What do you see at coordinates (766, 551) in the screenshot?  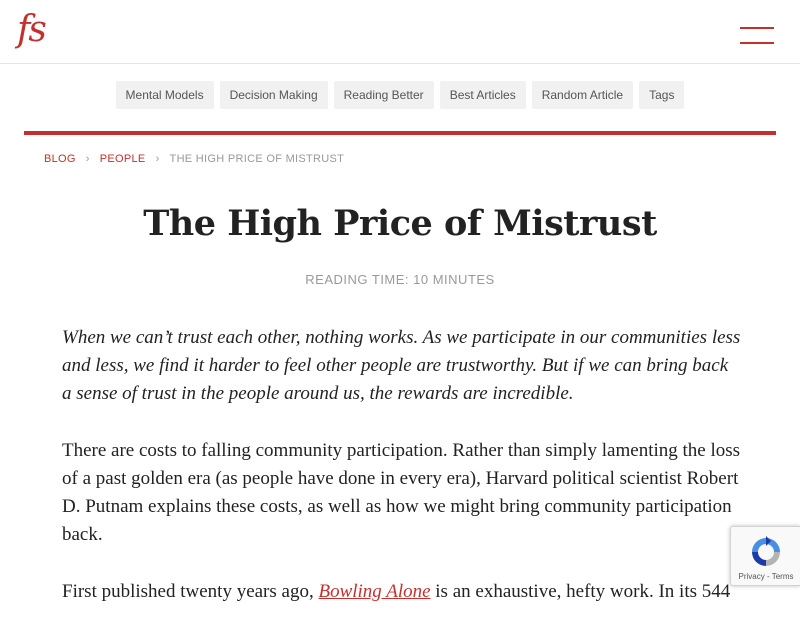 I see `recaptcha-icon` at bounding box center [766, 551].